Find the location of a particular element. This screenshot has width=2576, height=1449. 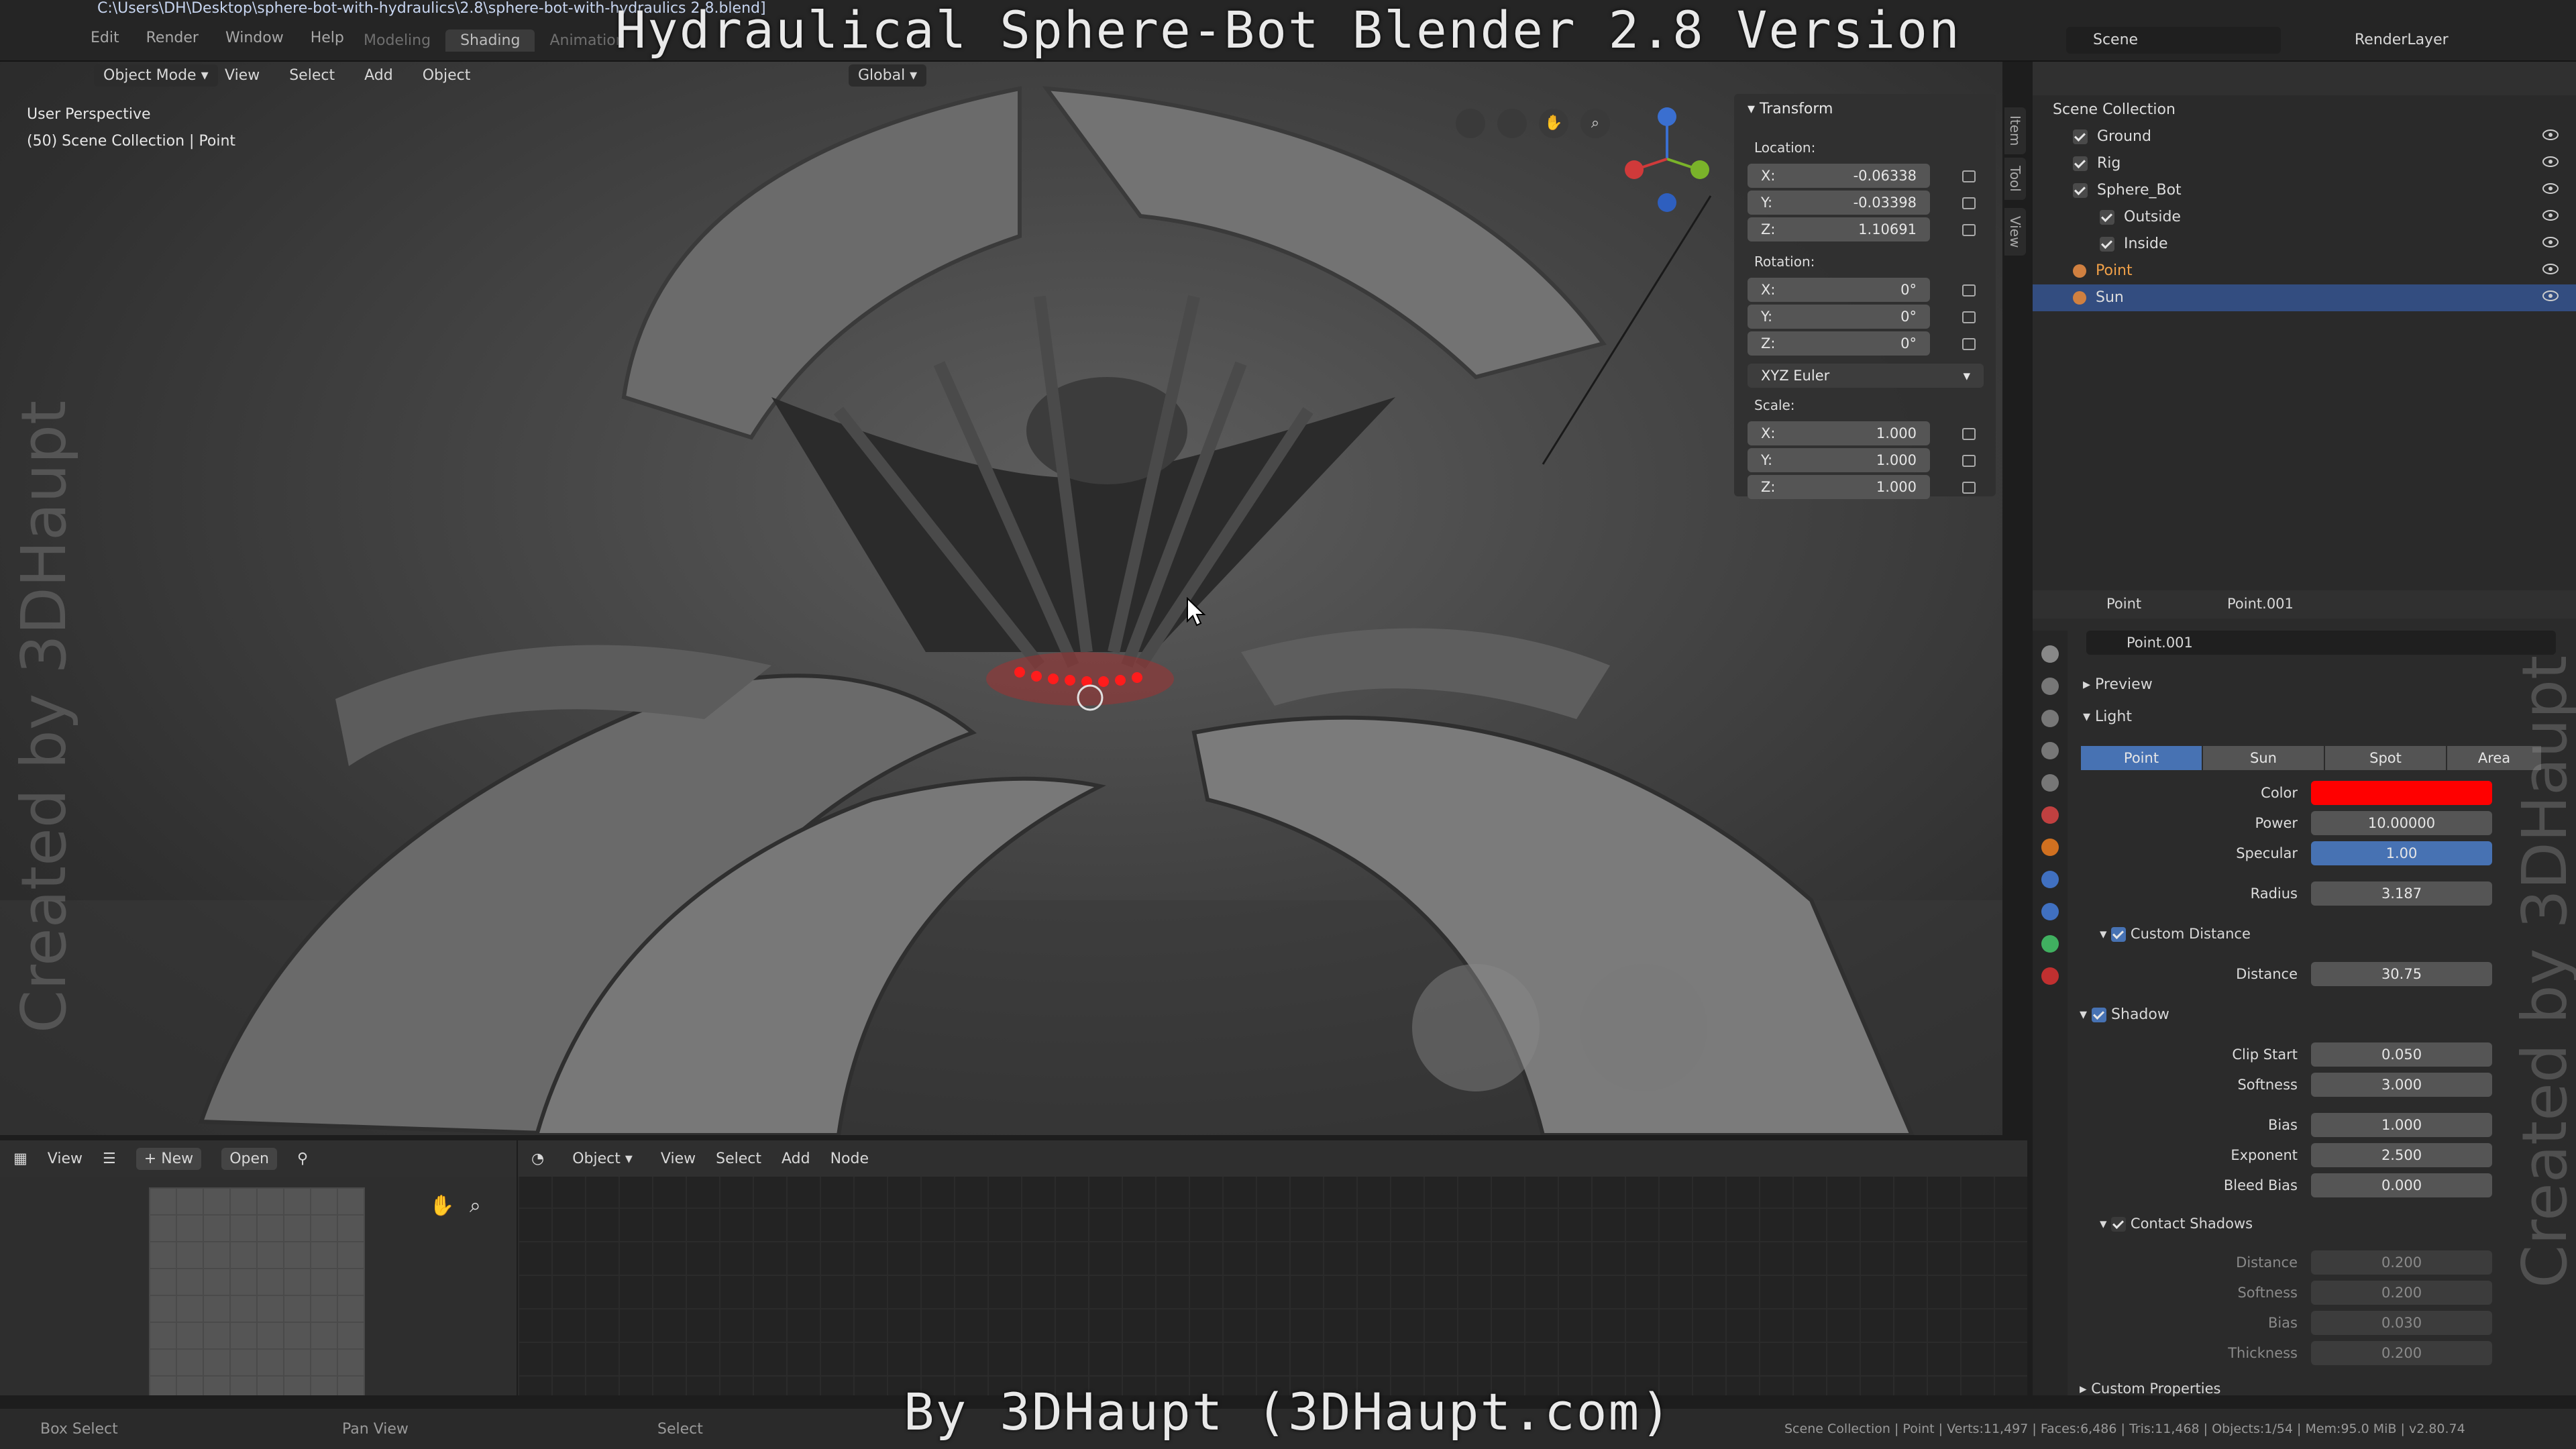

object-mode-dropdown: Object Mode ▾ is located at coordinates (156, 75).